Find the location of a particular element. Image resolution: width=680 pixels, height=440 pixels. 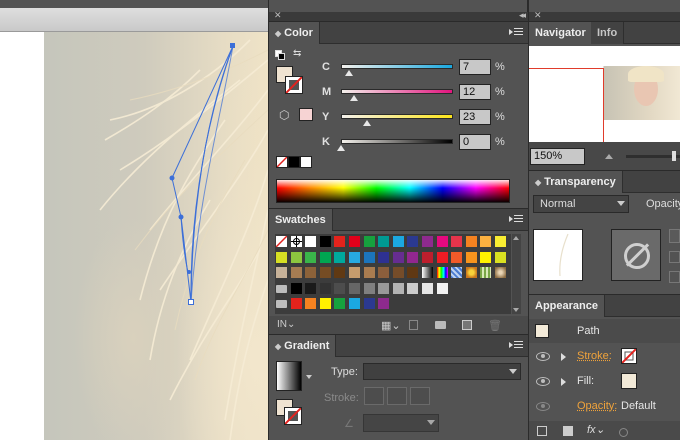

tab-info: Info is located at coordinates (607, 33).